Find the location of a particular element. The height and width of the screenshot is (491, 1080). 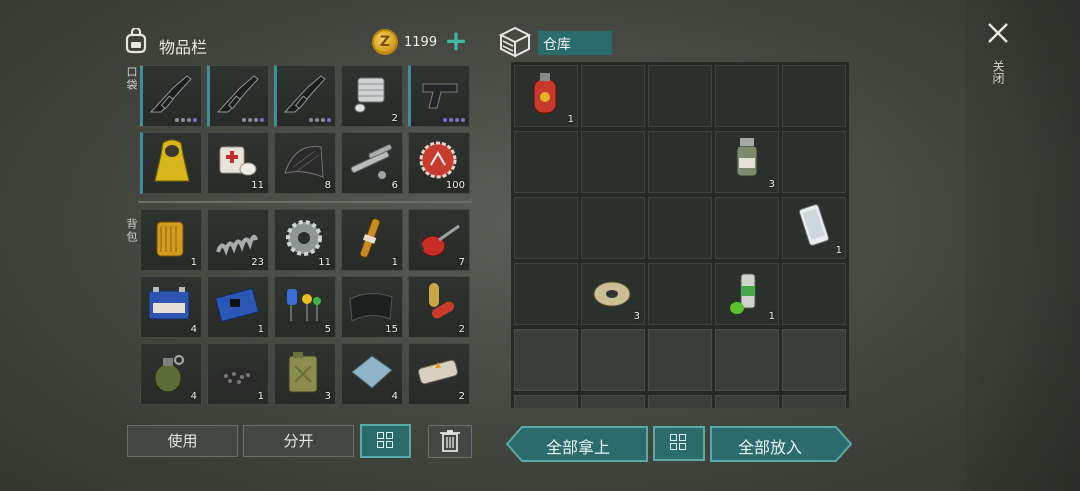

item-quantity: 11 is located at coordinates (324, 262).